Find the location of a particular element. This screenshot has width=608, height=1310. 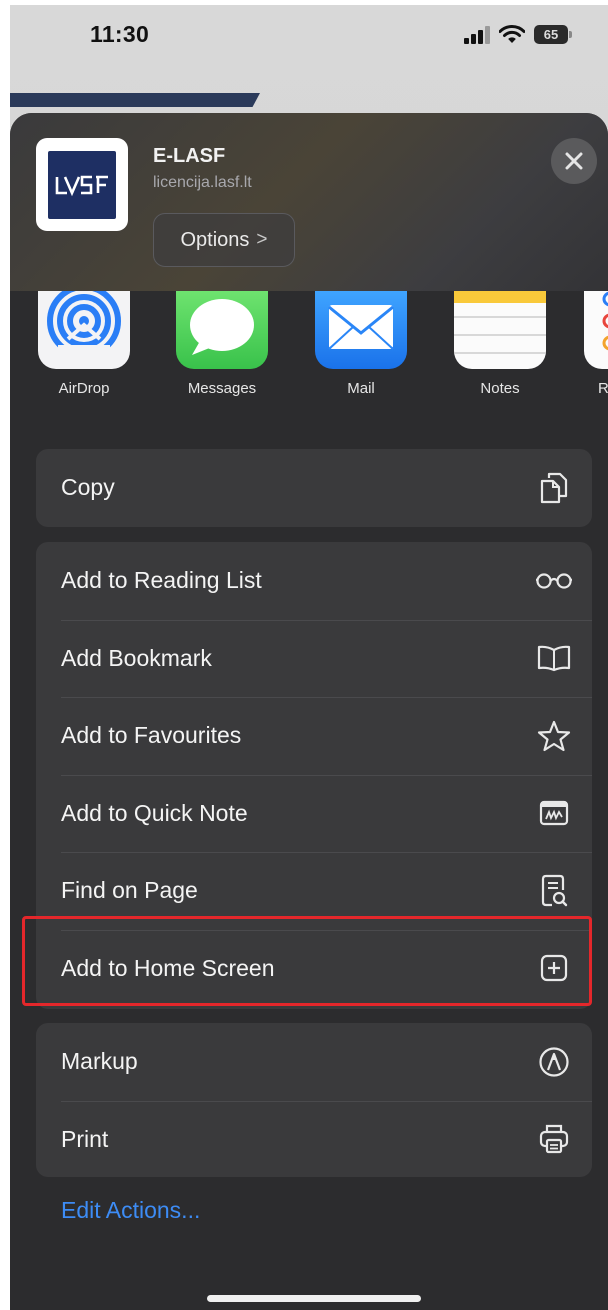

messages-icon is located at coordinates (222, 330).